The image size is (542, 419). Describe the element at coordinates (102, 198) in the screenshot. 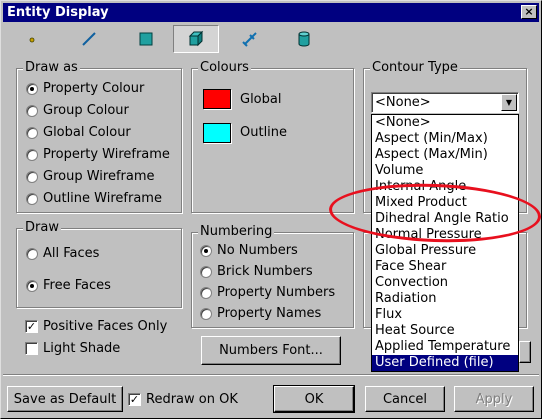

I see `radio-label: Outline Wireframe` at that location.